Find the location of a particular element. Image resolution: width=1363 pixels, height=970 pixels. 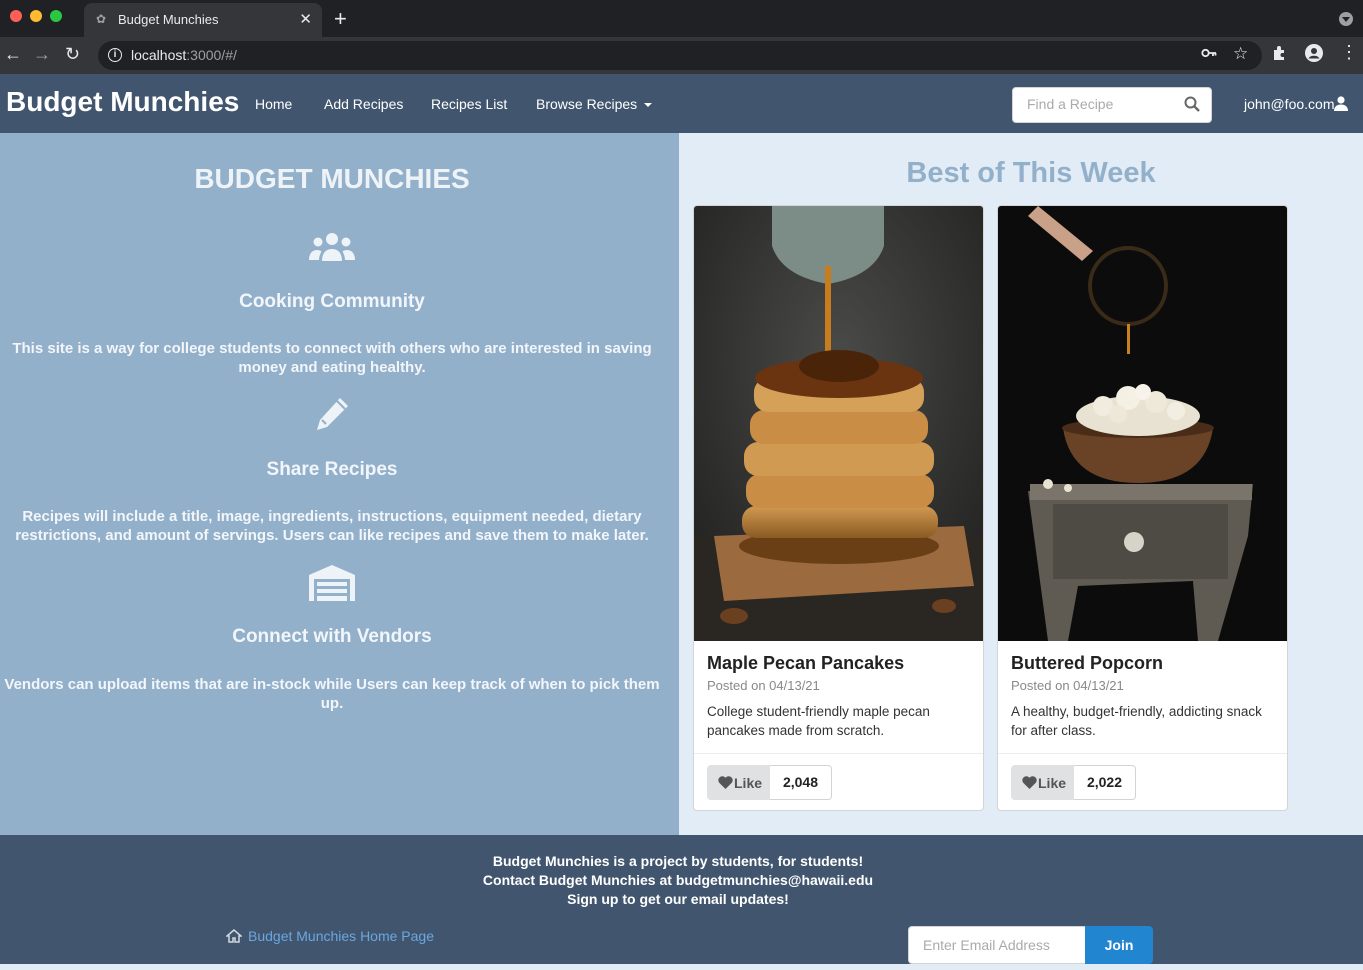

feature-title-vendors: Connect with Vendors is located at coordinates (332, 636).